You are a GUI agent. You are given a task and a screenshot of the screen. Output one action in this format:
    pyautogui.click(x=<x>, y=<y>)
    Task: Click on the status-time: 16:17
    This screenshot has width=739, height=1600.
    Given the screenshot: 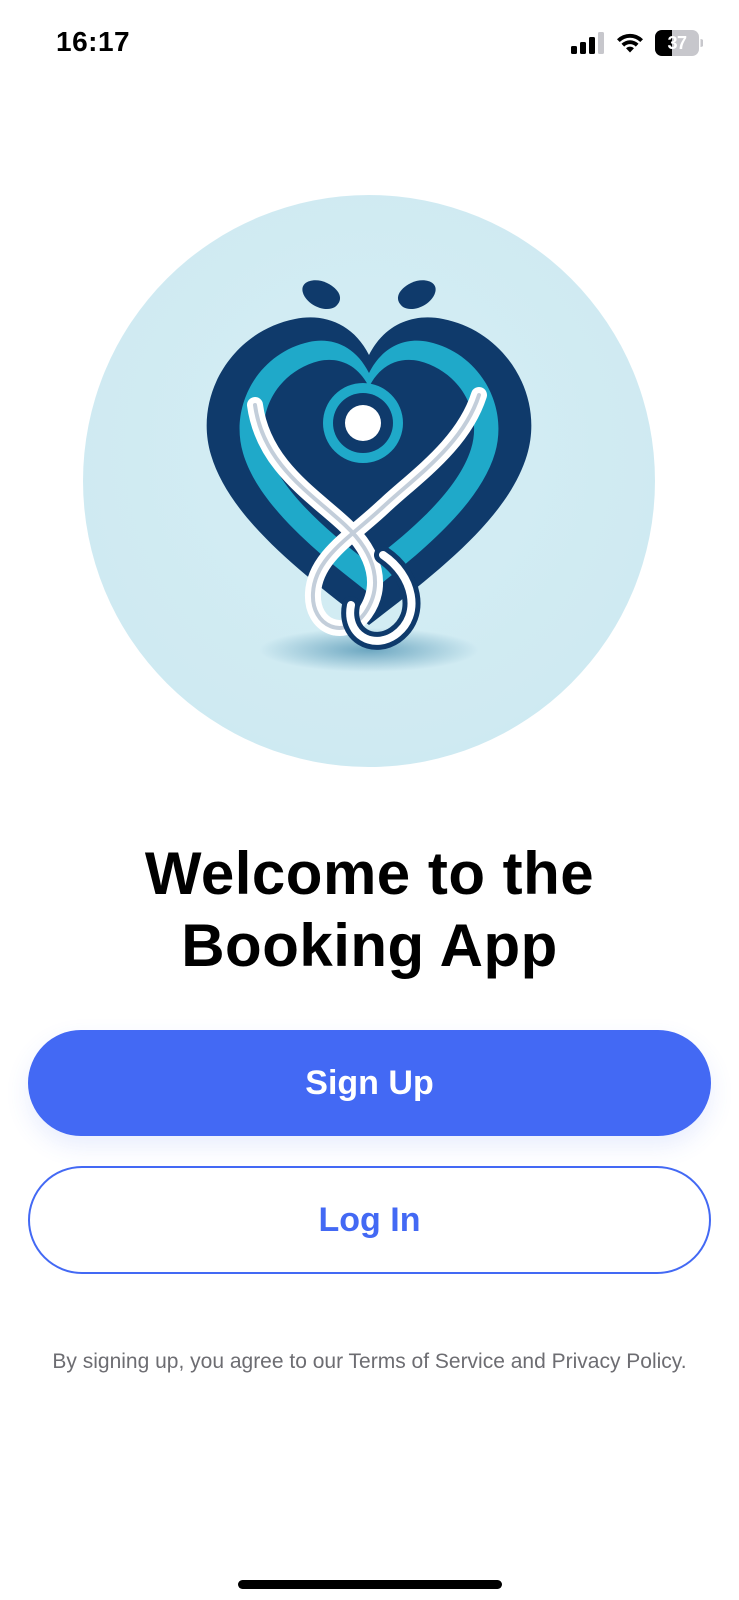 What is the action you would take?
    pyautogui.click(x=93, y=41)
    